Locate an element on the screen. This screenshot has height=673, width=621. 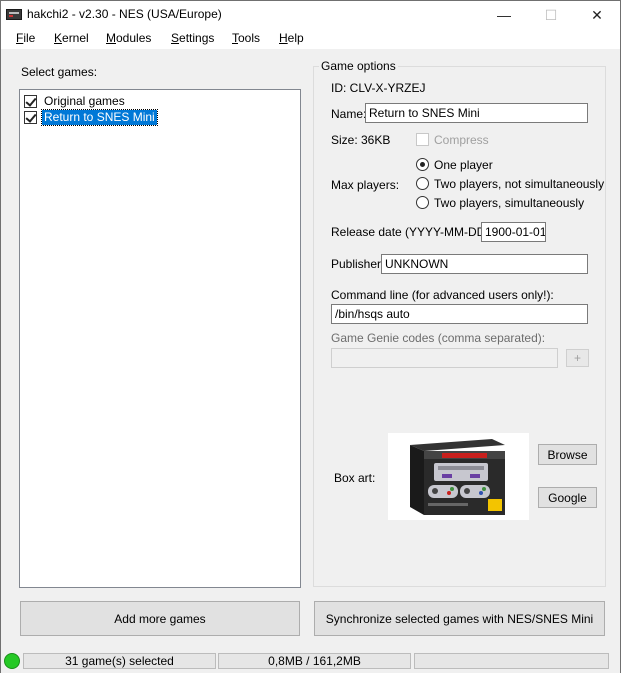
command-line-input: /bin/hsqs auto is located at coordinates (459, 314).